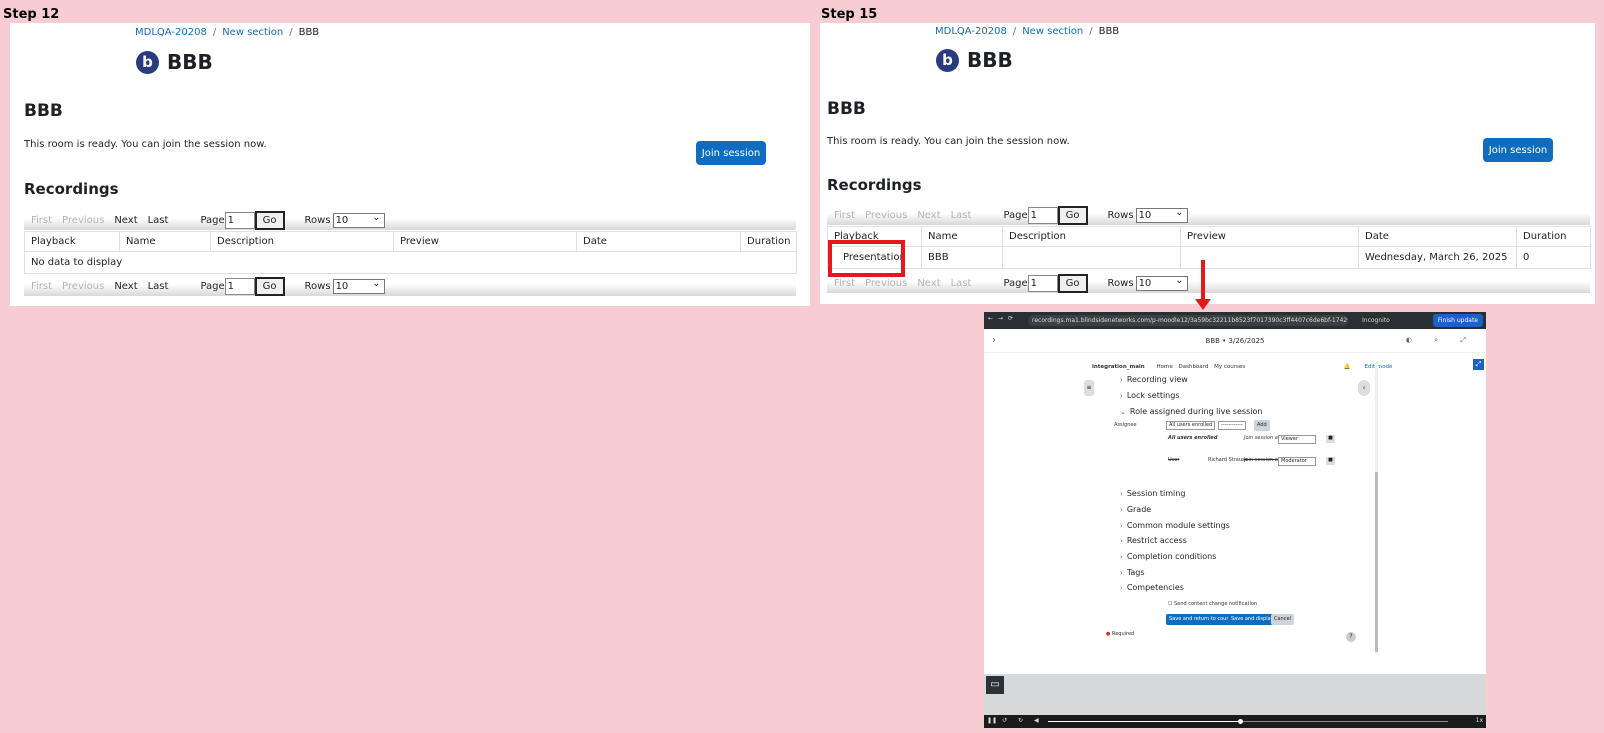  I want to click on recording-duration: 0, so click(1553, 257).